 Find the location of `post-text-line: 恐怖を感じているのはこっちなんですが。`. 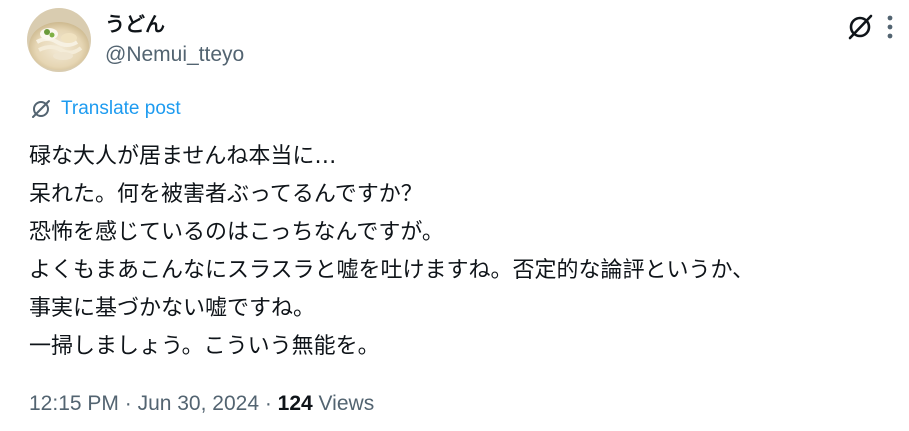

post-text-line: 恐怖を感じているのはこっちなんですが。 is located at coordinates (236, 232).